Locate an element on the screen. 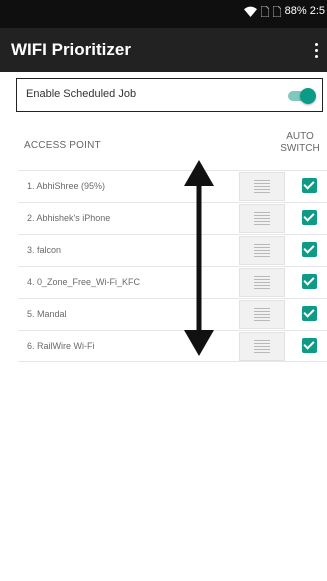  auto-switch-header-text: AUTO SWITCH is located at coordinates (300, 142).